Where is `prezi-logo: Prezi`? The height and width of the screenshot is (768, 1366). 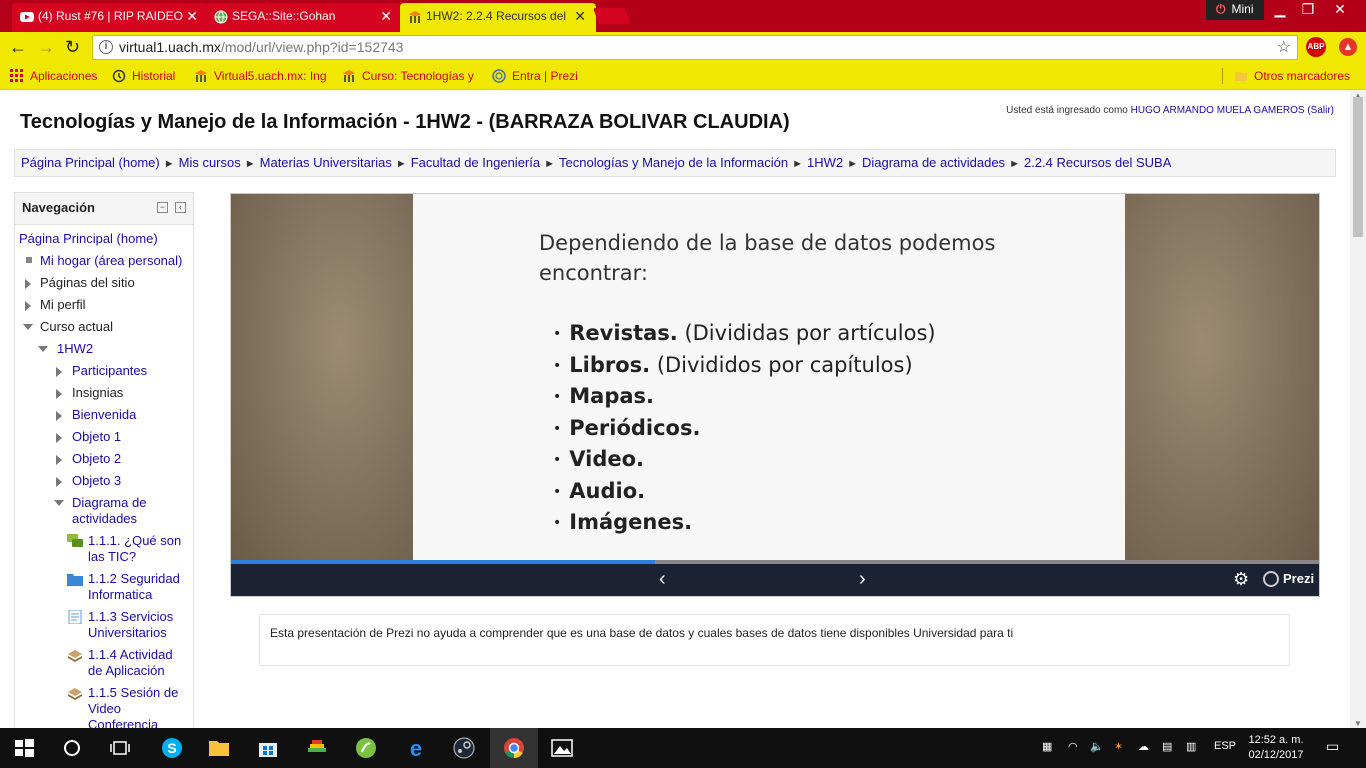
prezi-logo: Prezi is located at coordinates (1288, 579).